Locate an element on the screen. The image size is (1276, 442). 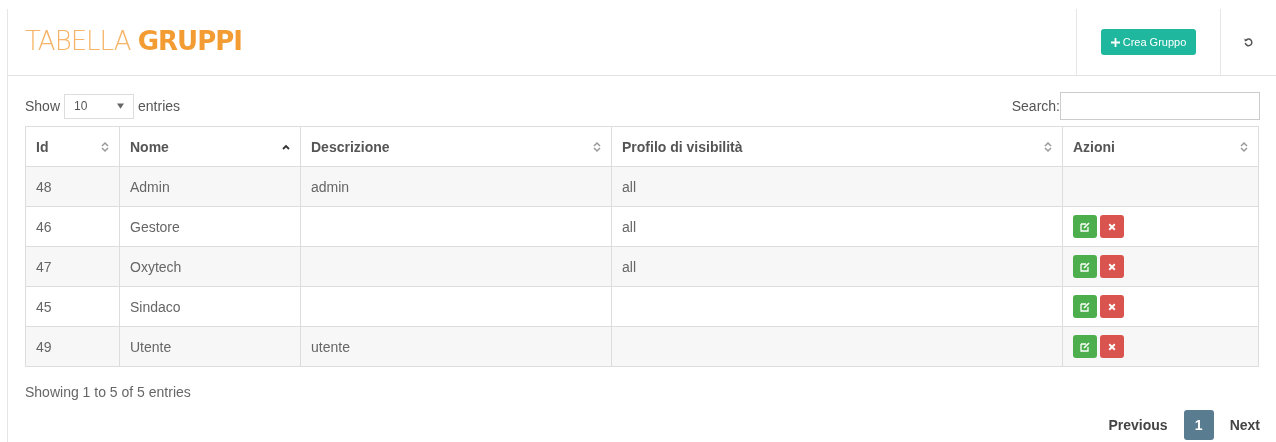
column-header: Descrizione is located at coordinates (456, 146).